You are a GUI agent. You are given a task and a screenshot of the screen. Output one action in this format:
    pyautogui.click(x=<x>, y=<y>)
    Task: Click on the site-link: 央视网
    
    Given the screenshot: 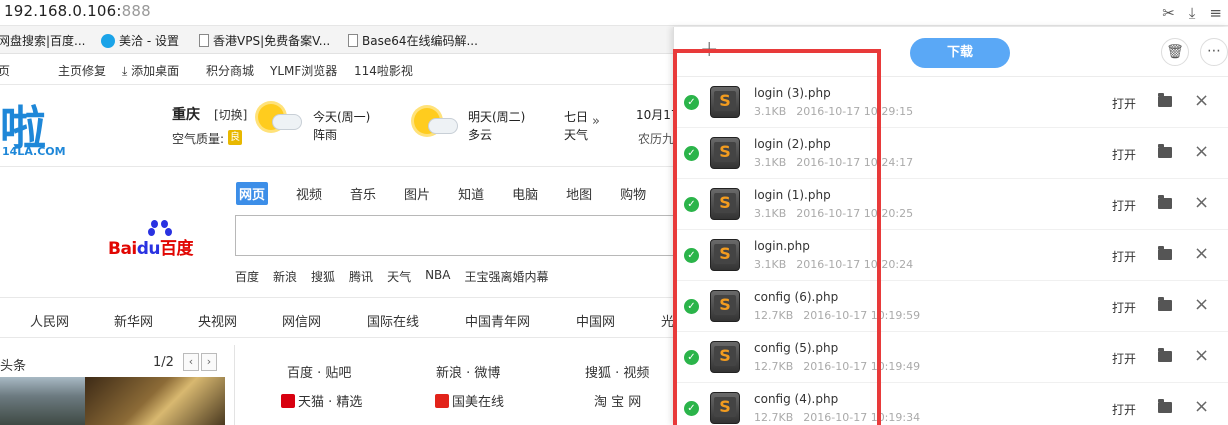 What is the action you would take?
    pyautogui.click(x=217, y=320)
    